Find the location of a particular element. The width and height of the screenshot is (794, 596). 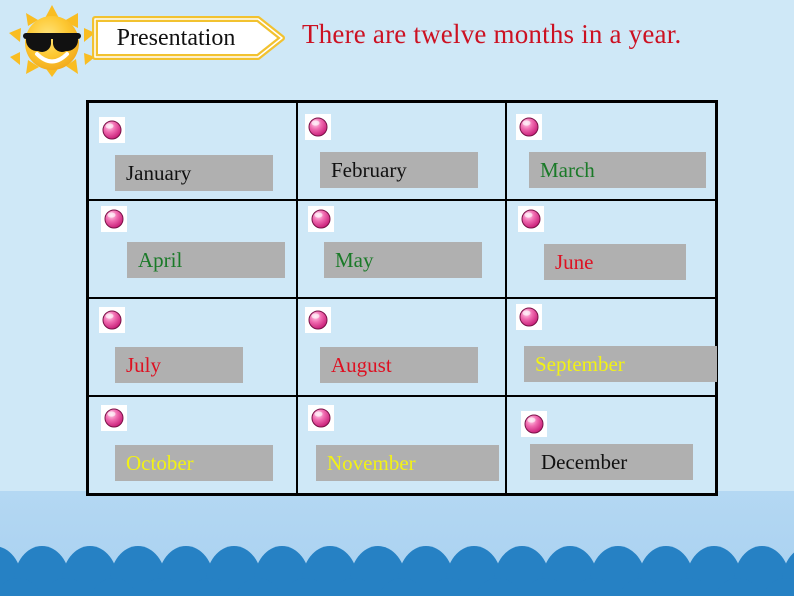

presentation-banner: Presentation is located at coordinates (188, 38).